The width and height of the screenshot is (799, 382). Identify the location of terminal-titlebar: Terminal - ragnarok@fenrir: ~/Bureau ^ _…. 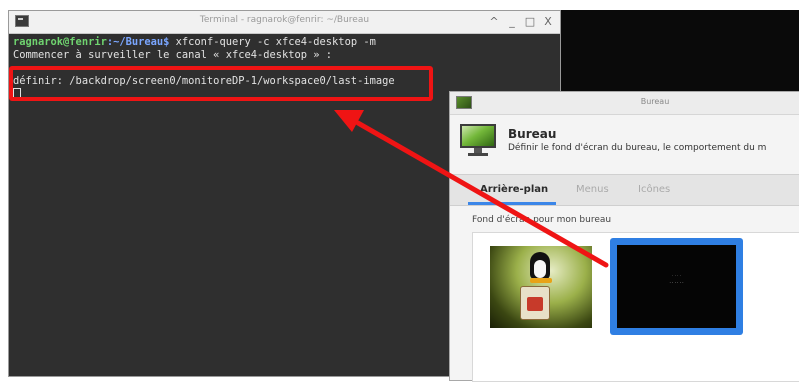
(284, 22).